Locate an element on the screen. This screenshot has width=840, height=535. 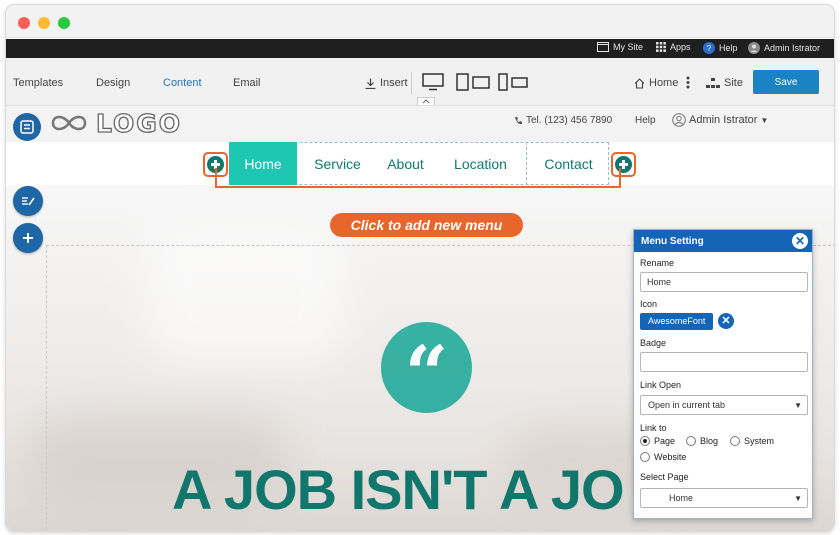
apps-link: Apps is located at coordinates (673, 47).